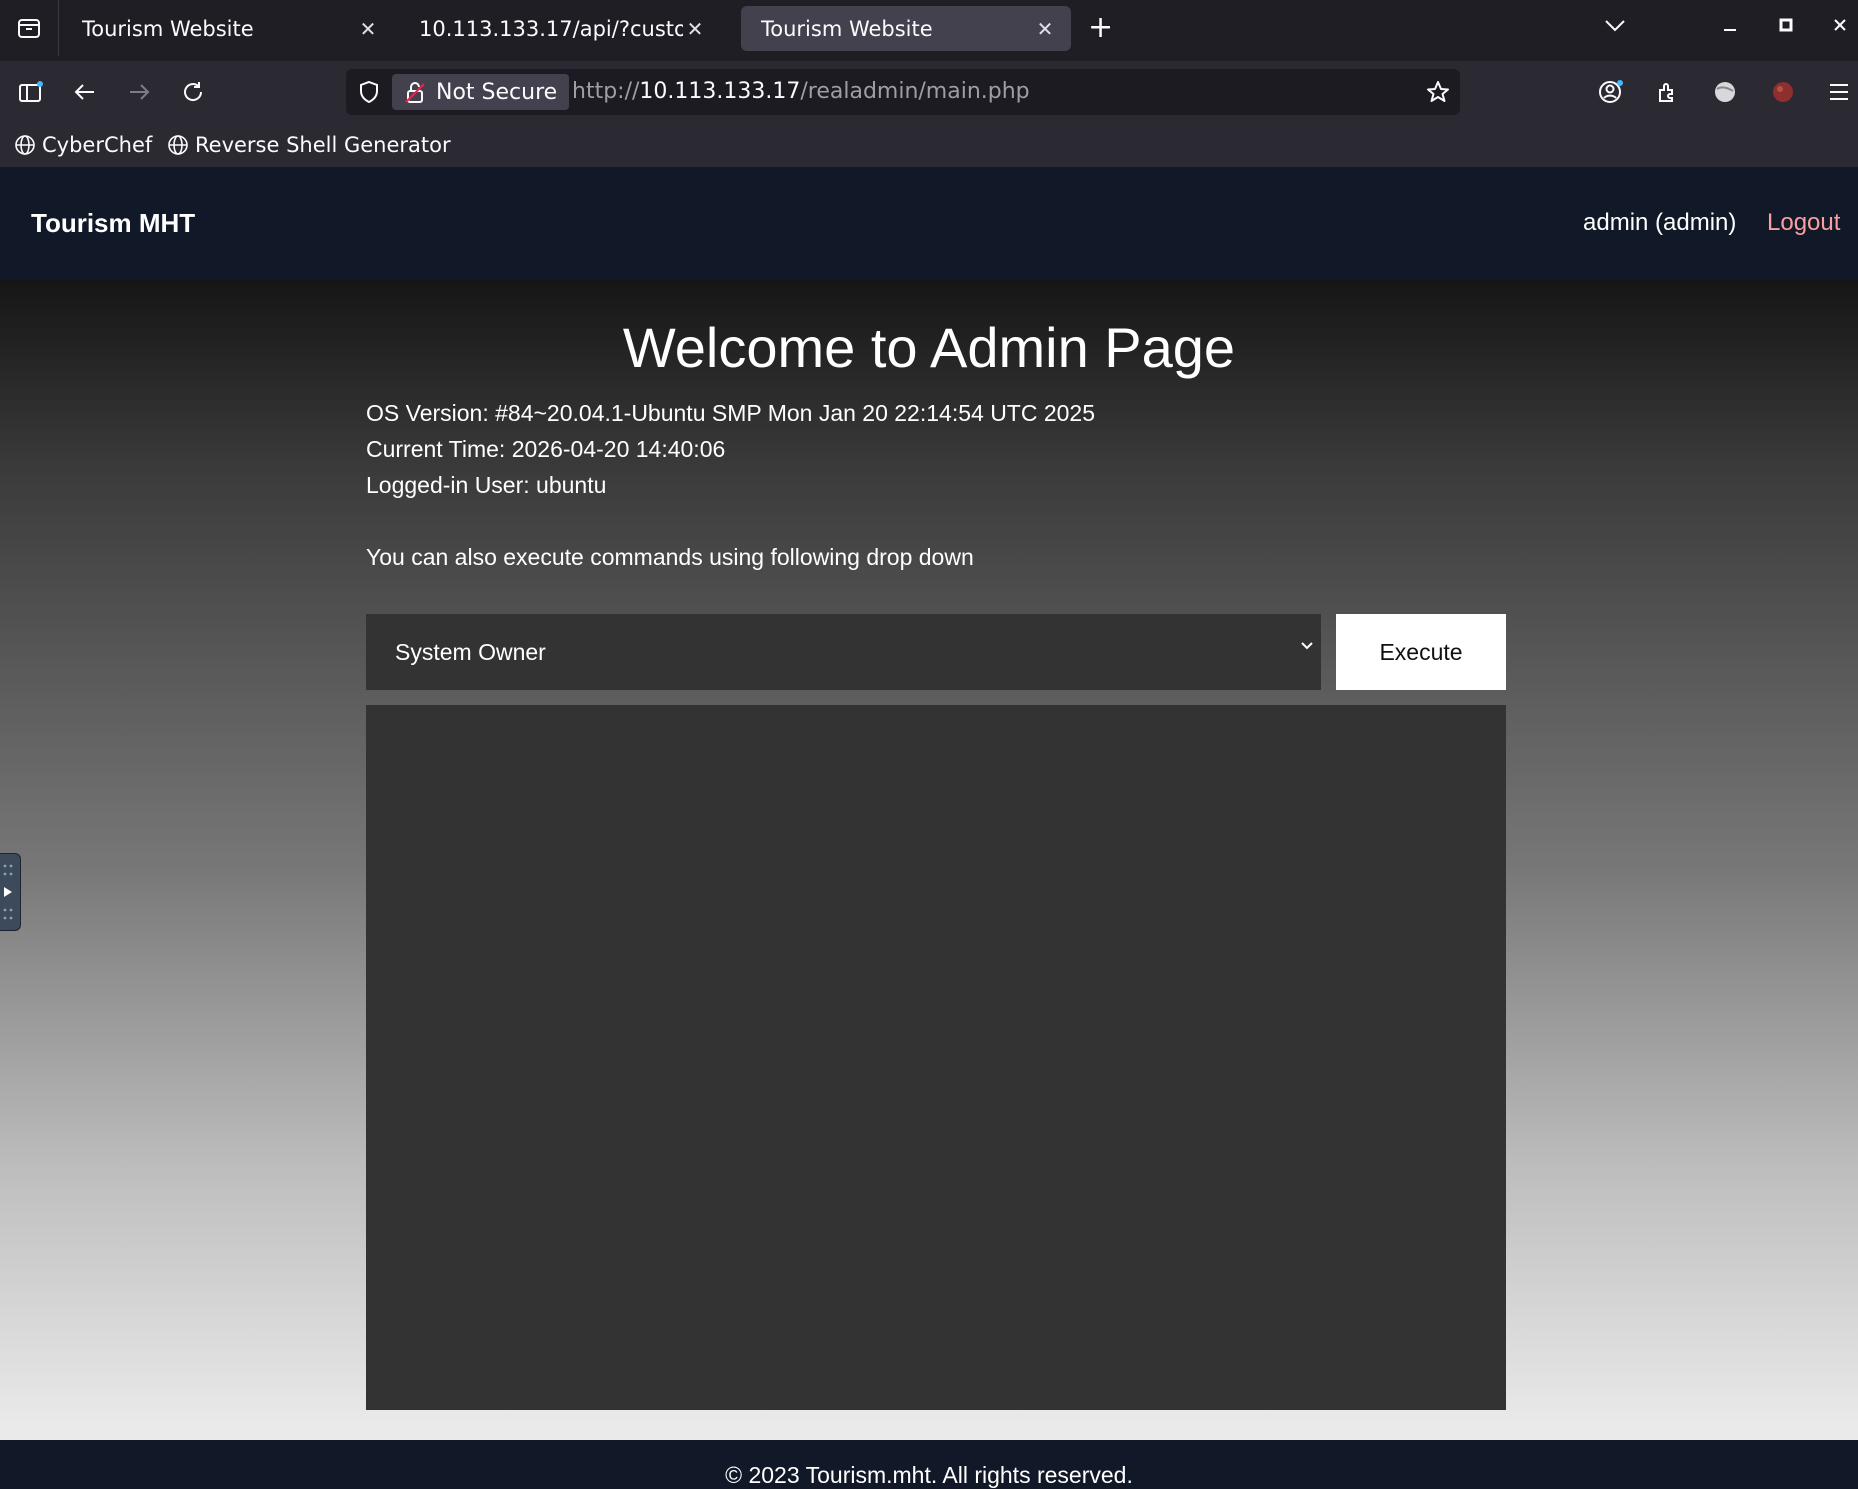  I want to click on bookmark-star-icon, so click(1438, 92).